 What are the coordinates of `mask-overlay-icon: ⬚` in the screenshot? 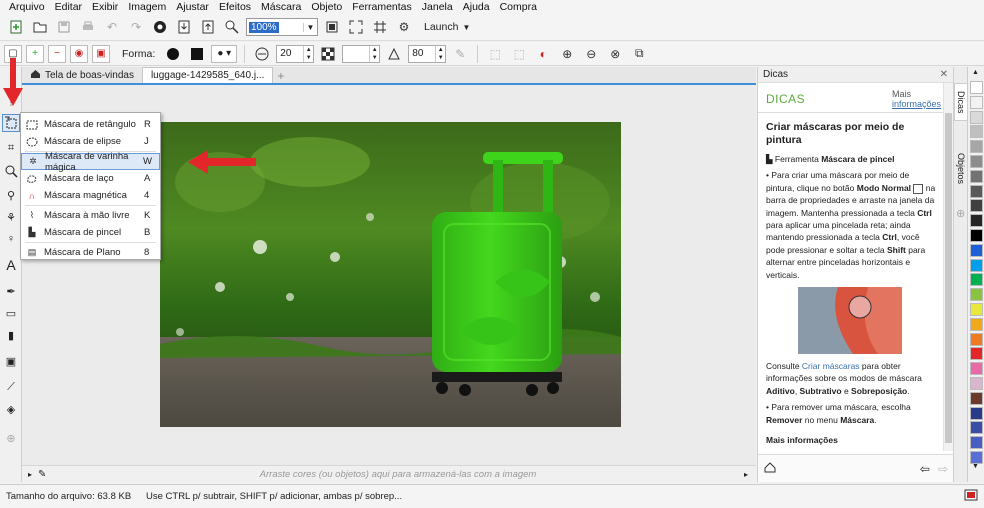 It's located at (519, 54).